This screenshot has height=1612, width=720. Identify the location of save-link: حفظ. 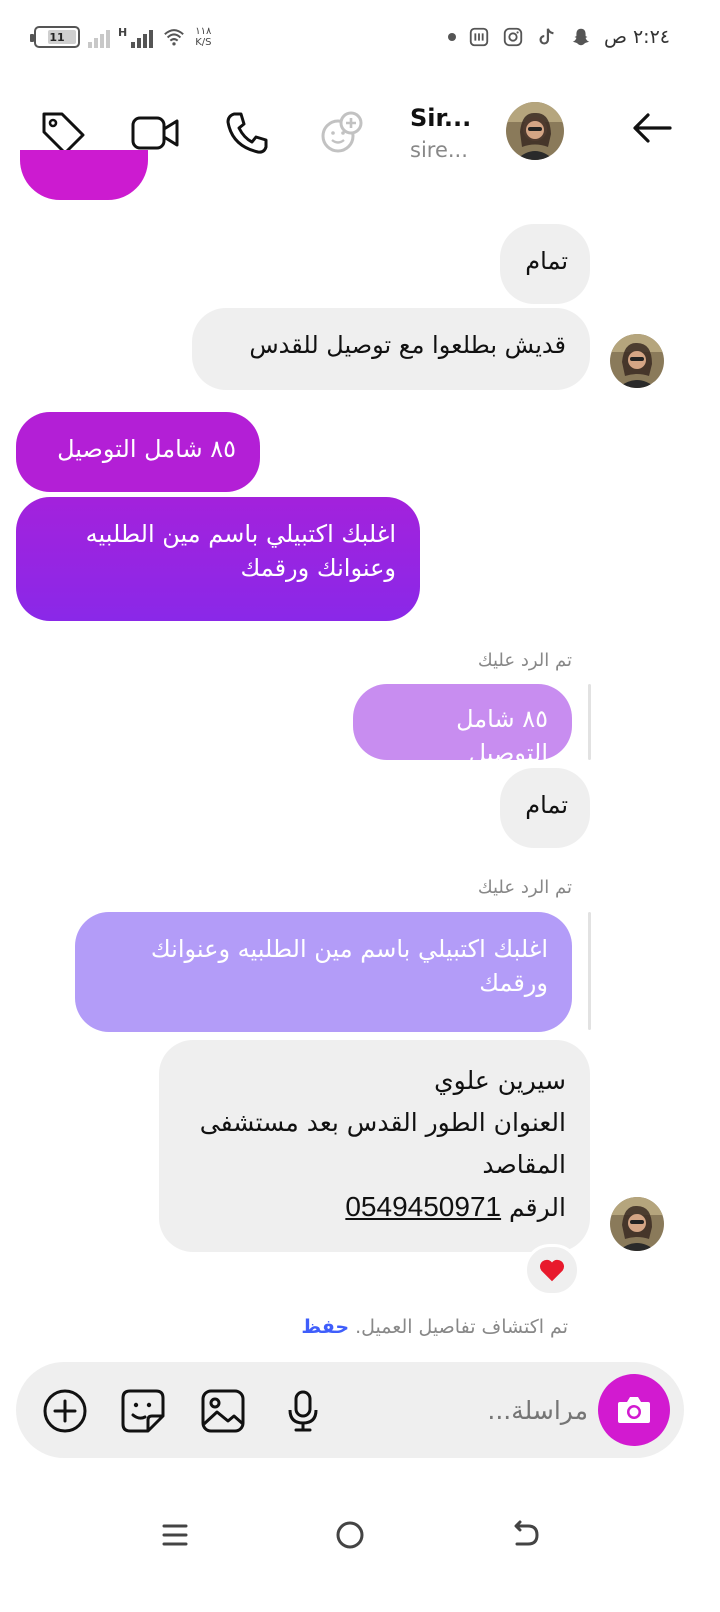
(325, 1327).